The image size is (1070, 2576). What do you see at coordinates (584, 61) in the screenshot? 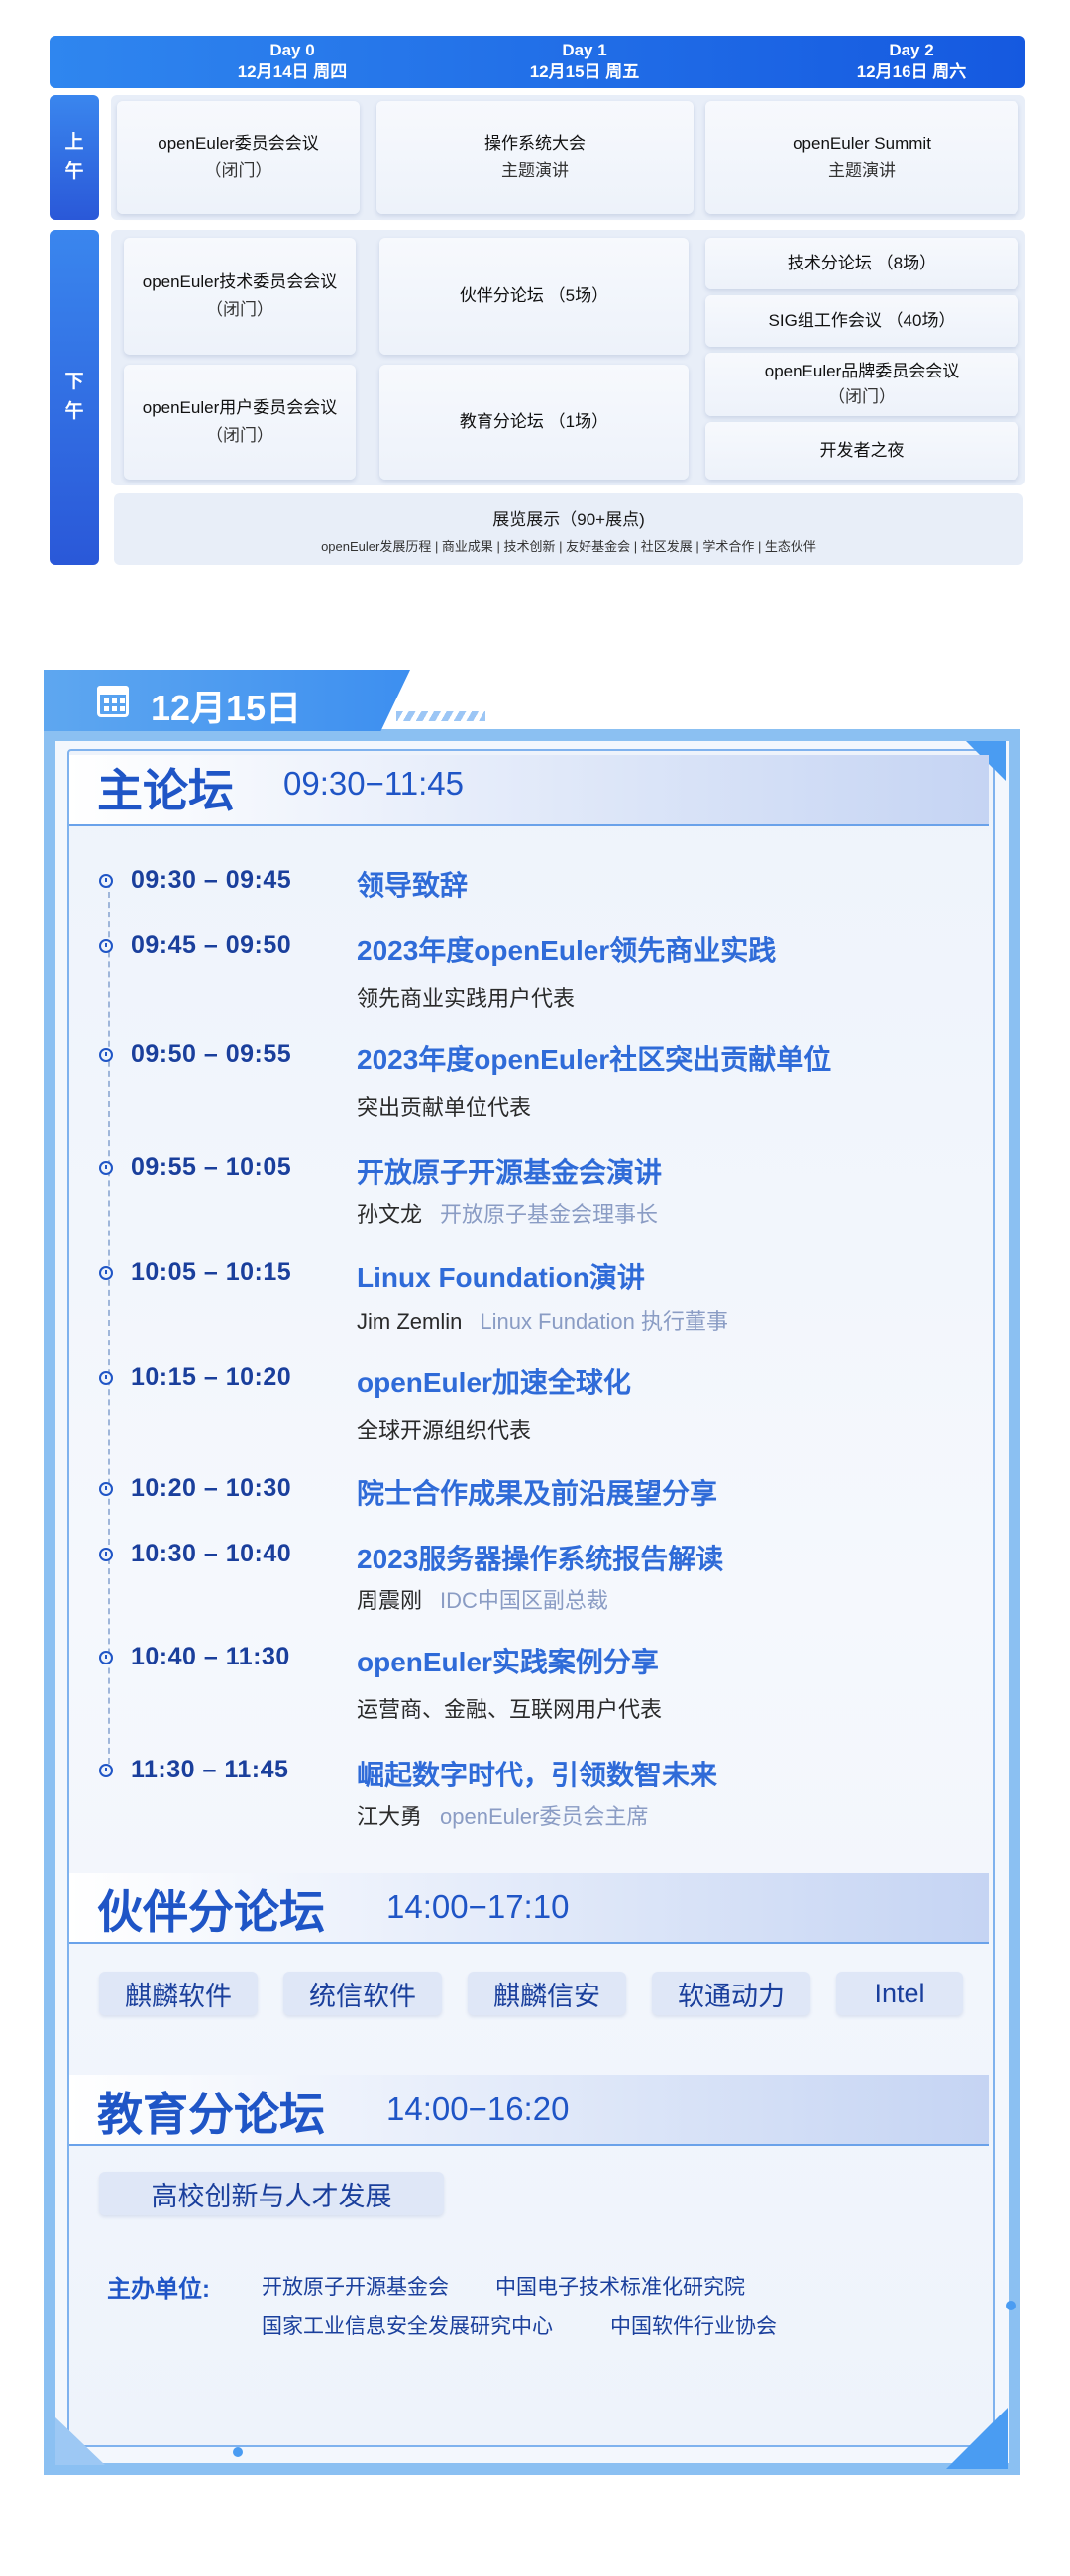
I see `day1-header: Day 1 12月15日 周五` at bounding box center [584, 61].